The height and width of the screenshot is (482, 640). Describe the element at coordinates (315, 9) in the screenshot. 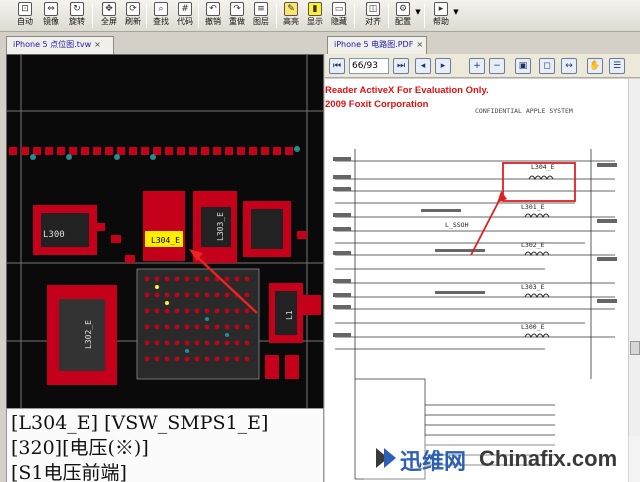

I see `show-icon: ▮` at that location.